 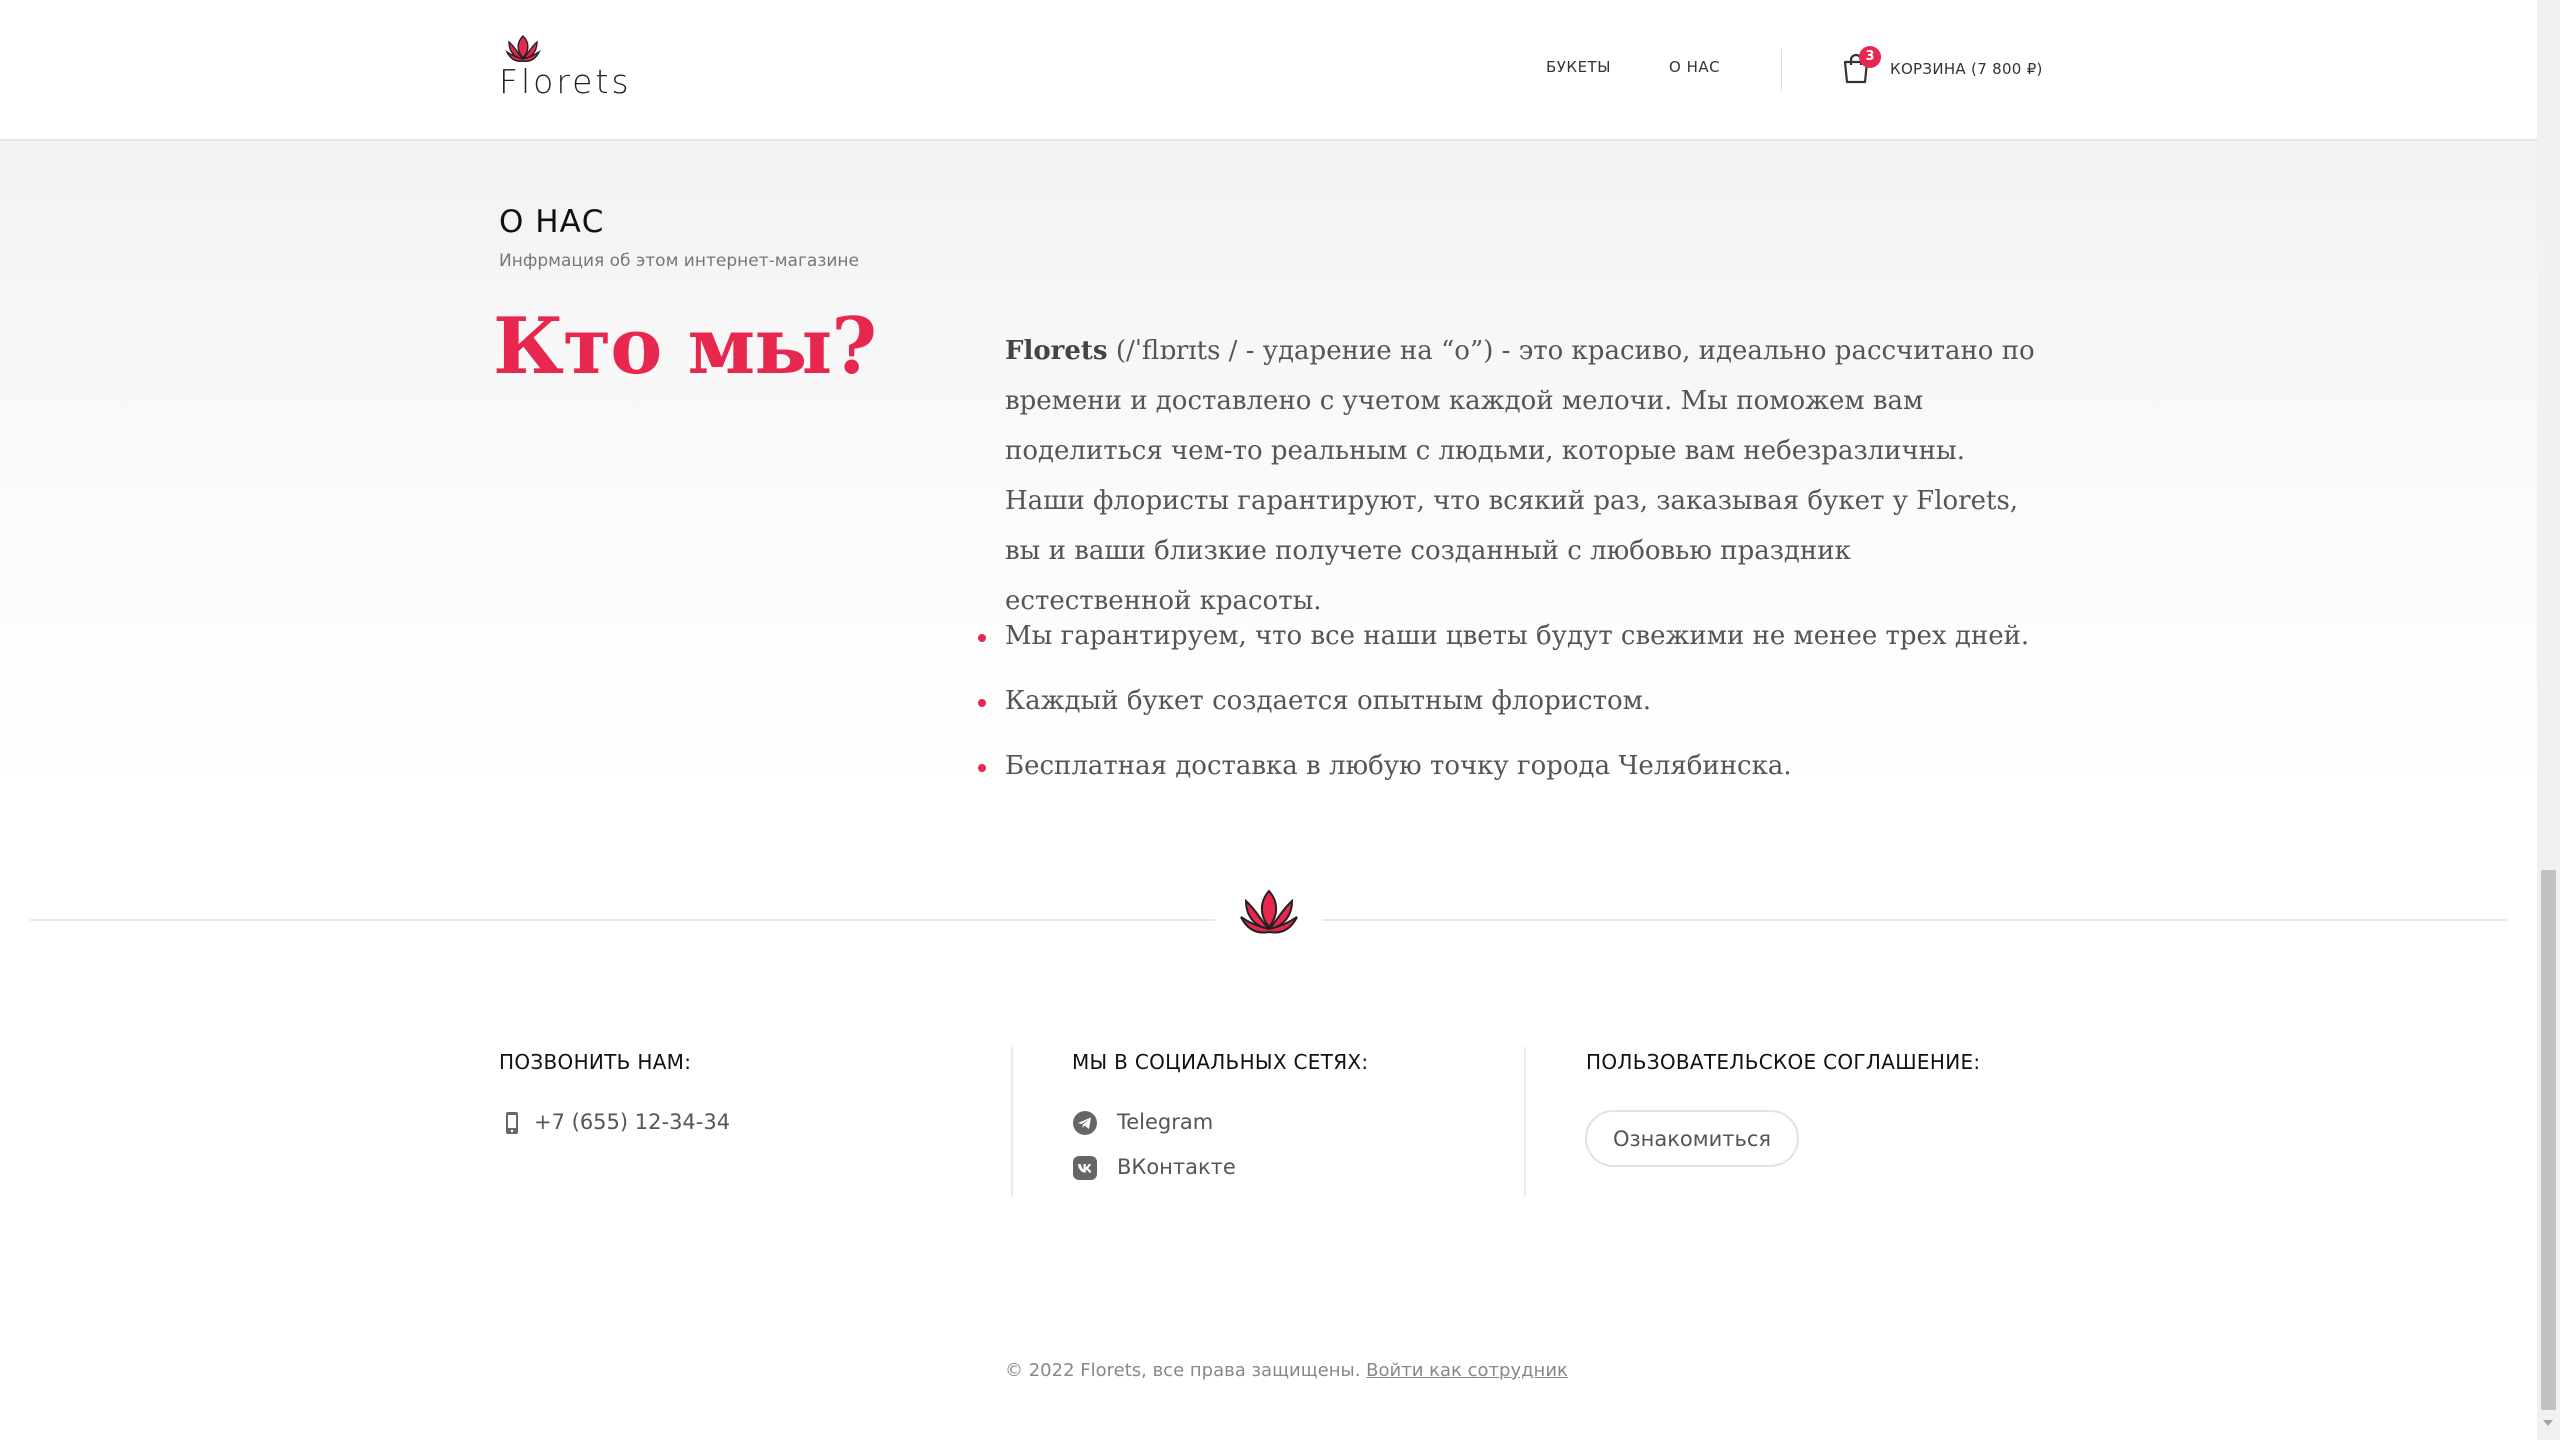 I want to click on logo-text: Florets, so click(x=565, y=81).